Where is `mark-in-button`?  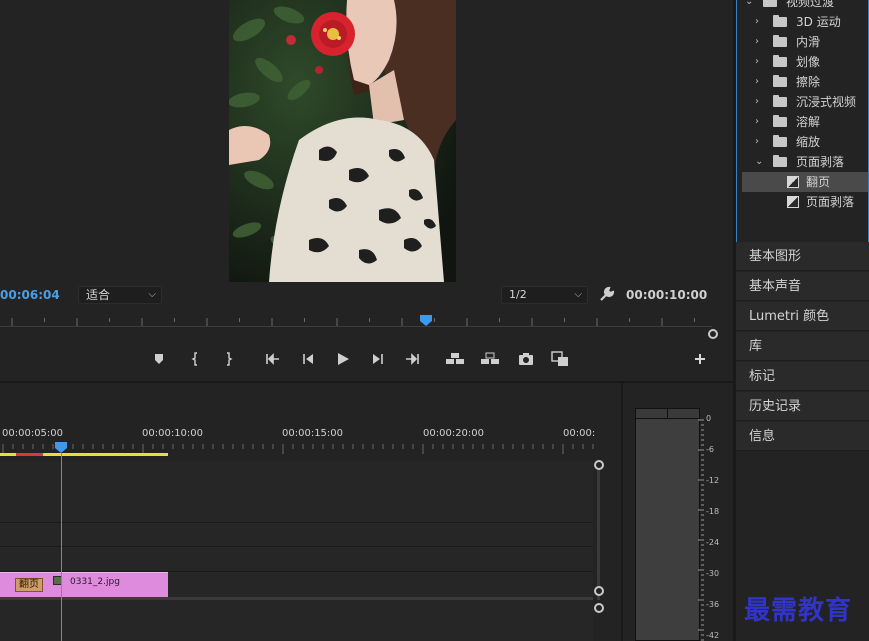
mark-in-button is located at coordinates (196, 359).